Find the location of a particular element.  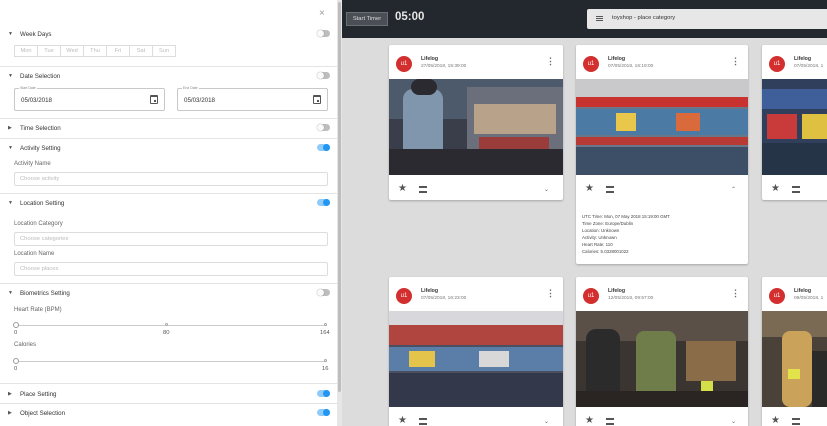

heart-rate-min-handle is located at coordinates (16, 325).